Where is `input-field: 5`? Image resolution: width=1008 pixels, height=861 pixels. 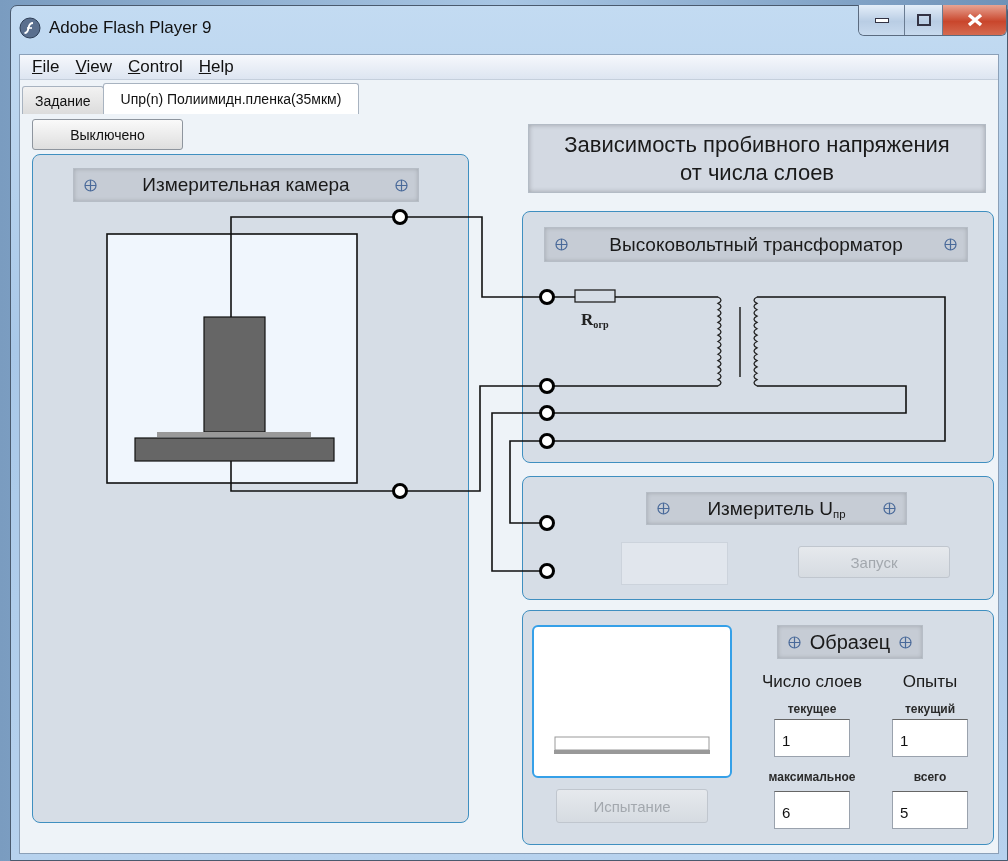 input-field: 5 is located at coordinates (930, 810).